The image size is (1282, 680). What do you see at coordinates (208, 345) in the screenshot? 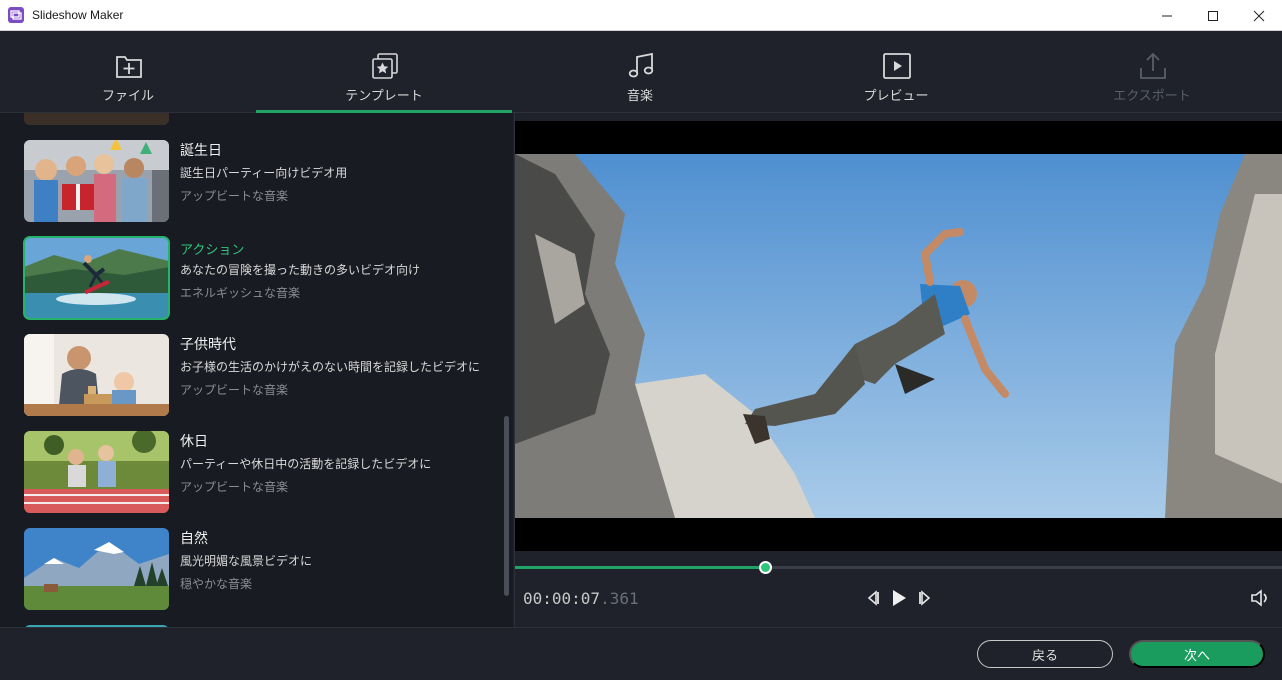
I see `template-title: 子供時代` at bounding box center [208, 345].